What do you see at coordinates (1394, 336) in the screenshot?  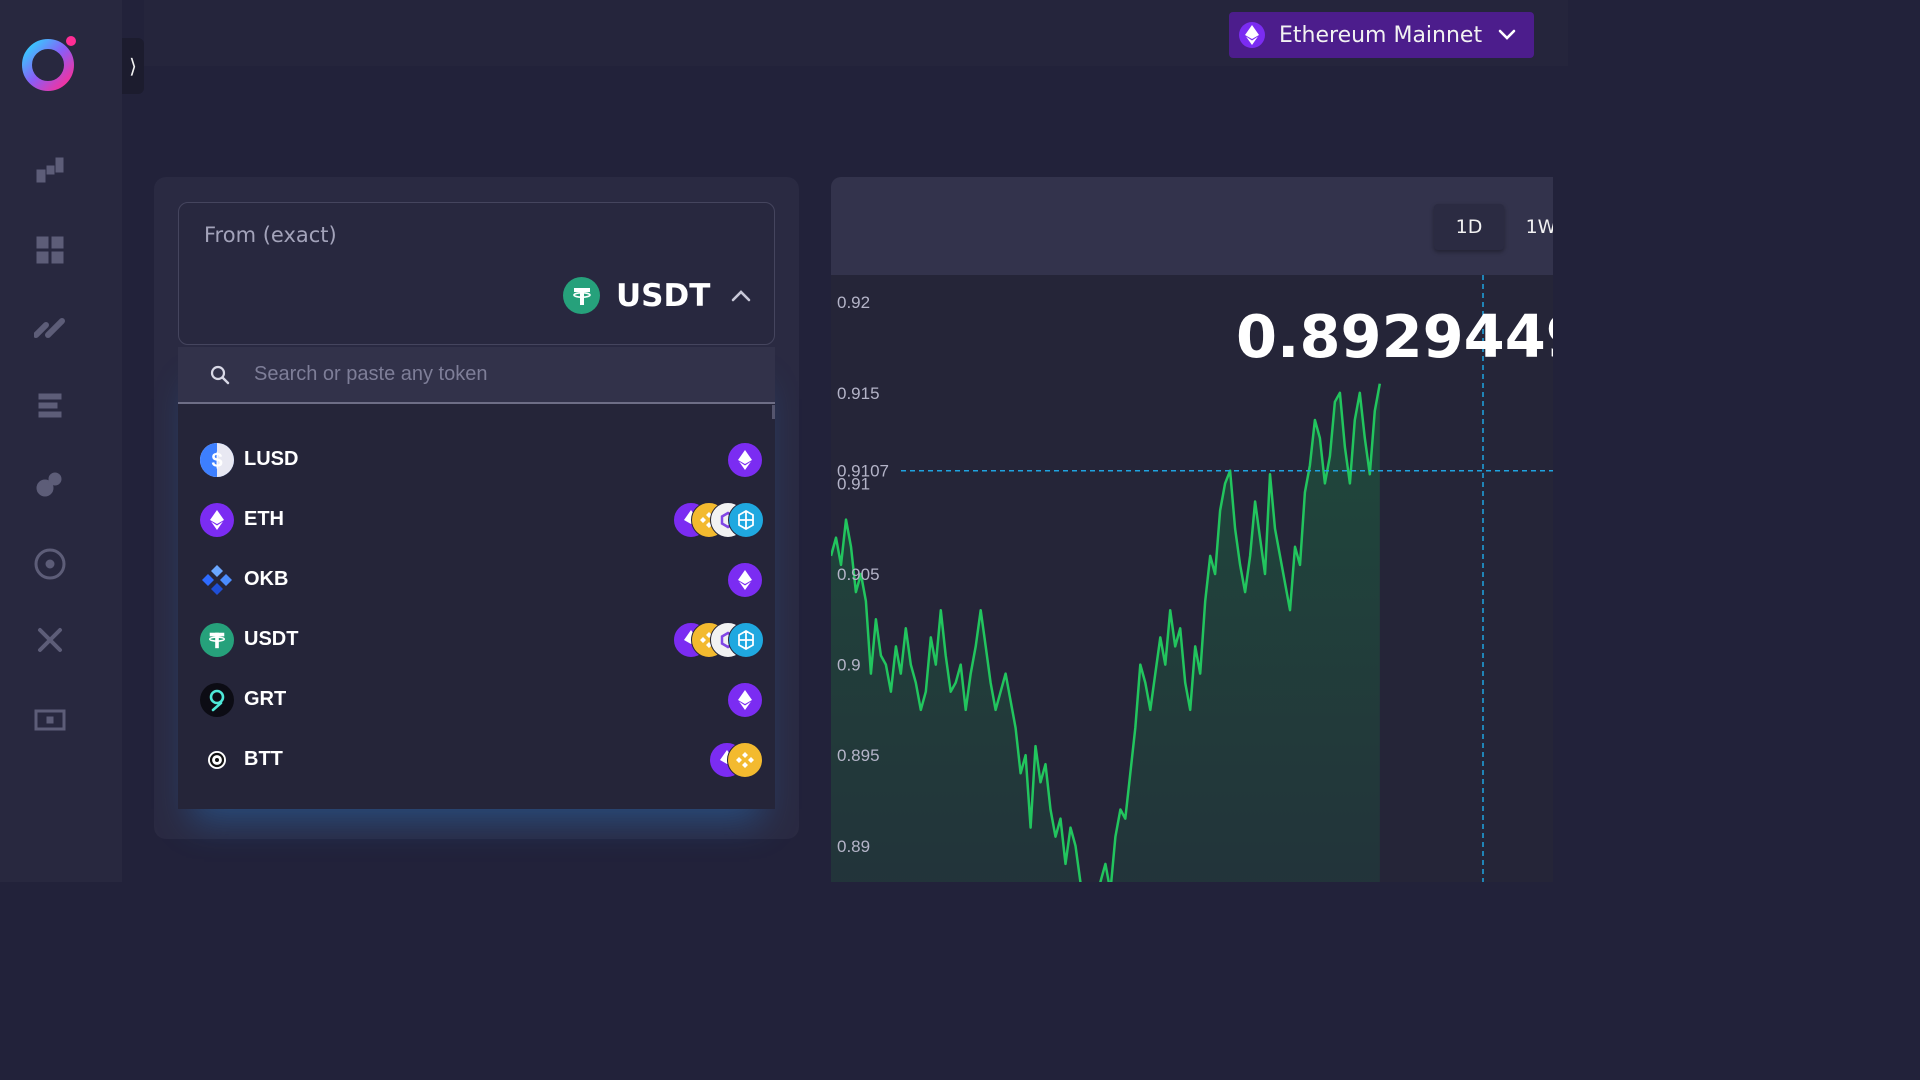 I see `current-price: 0.8929449` at bounding box center [1394, 336].